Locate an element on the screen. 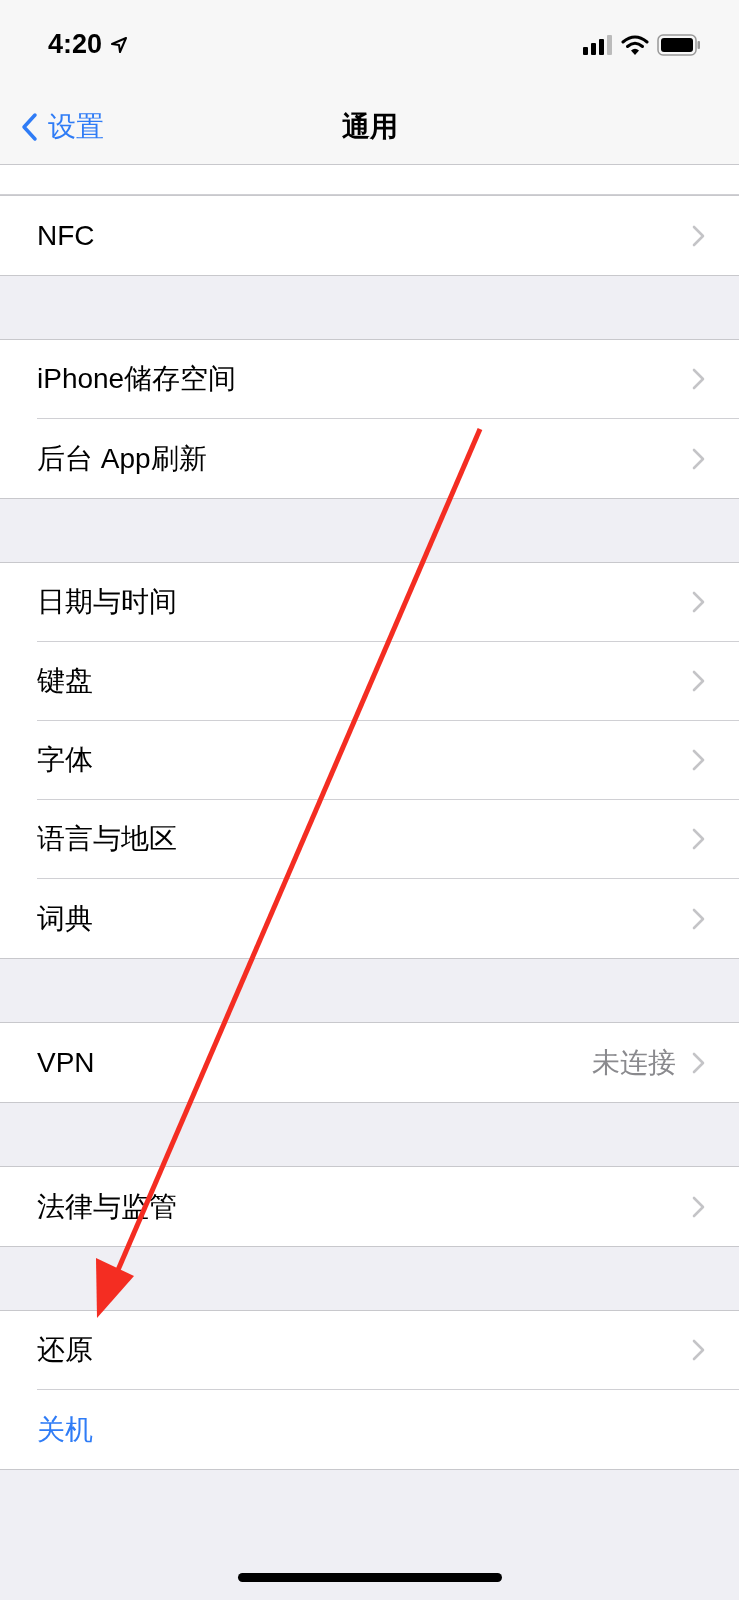 This screenshot has height=1600, width=739. setting-label: 键盘 is located at coordinates (65, 681).